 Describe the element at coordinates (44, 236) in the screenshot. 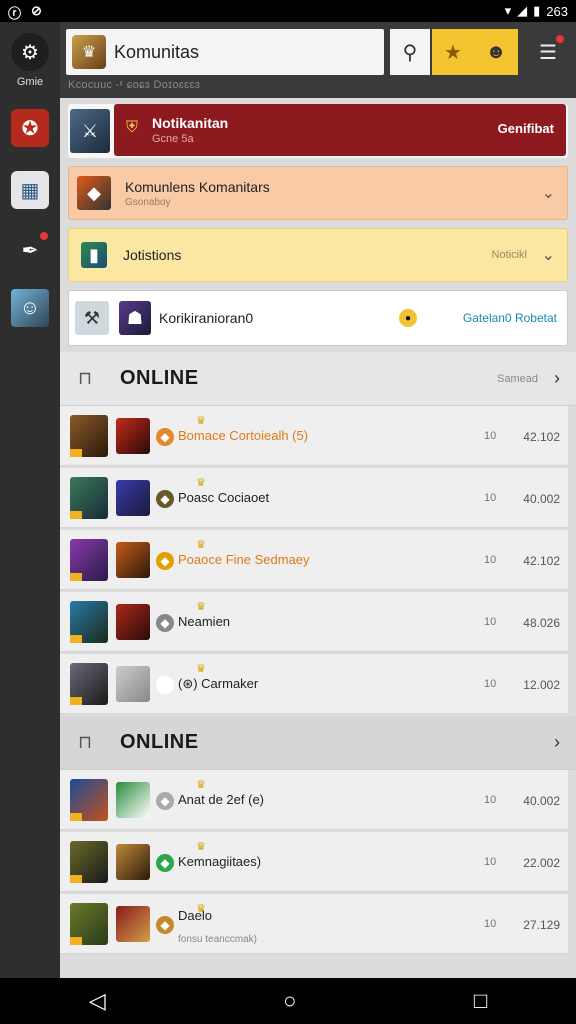

I see `notification-dot` at that location.